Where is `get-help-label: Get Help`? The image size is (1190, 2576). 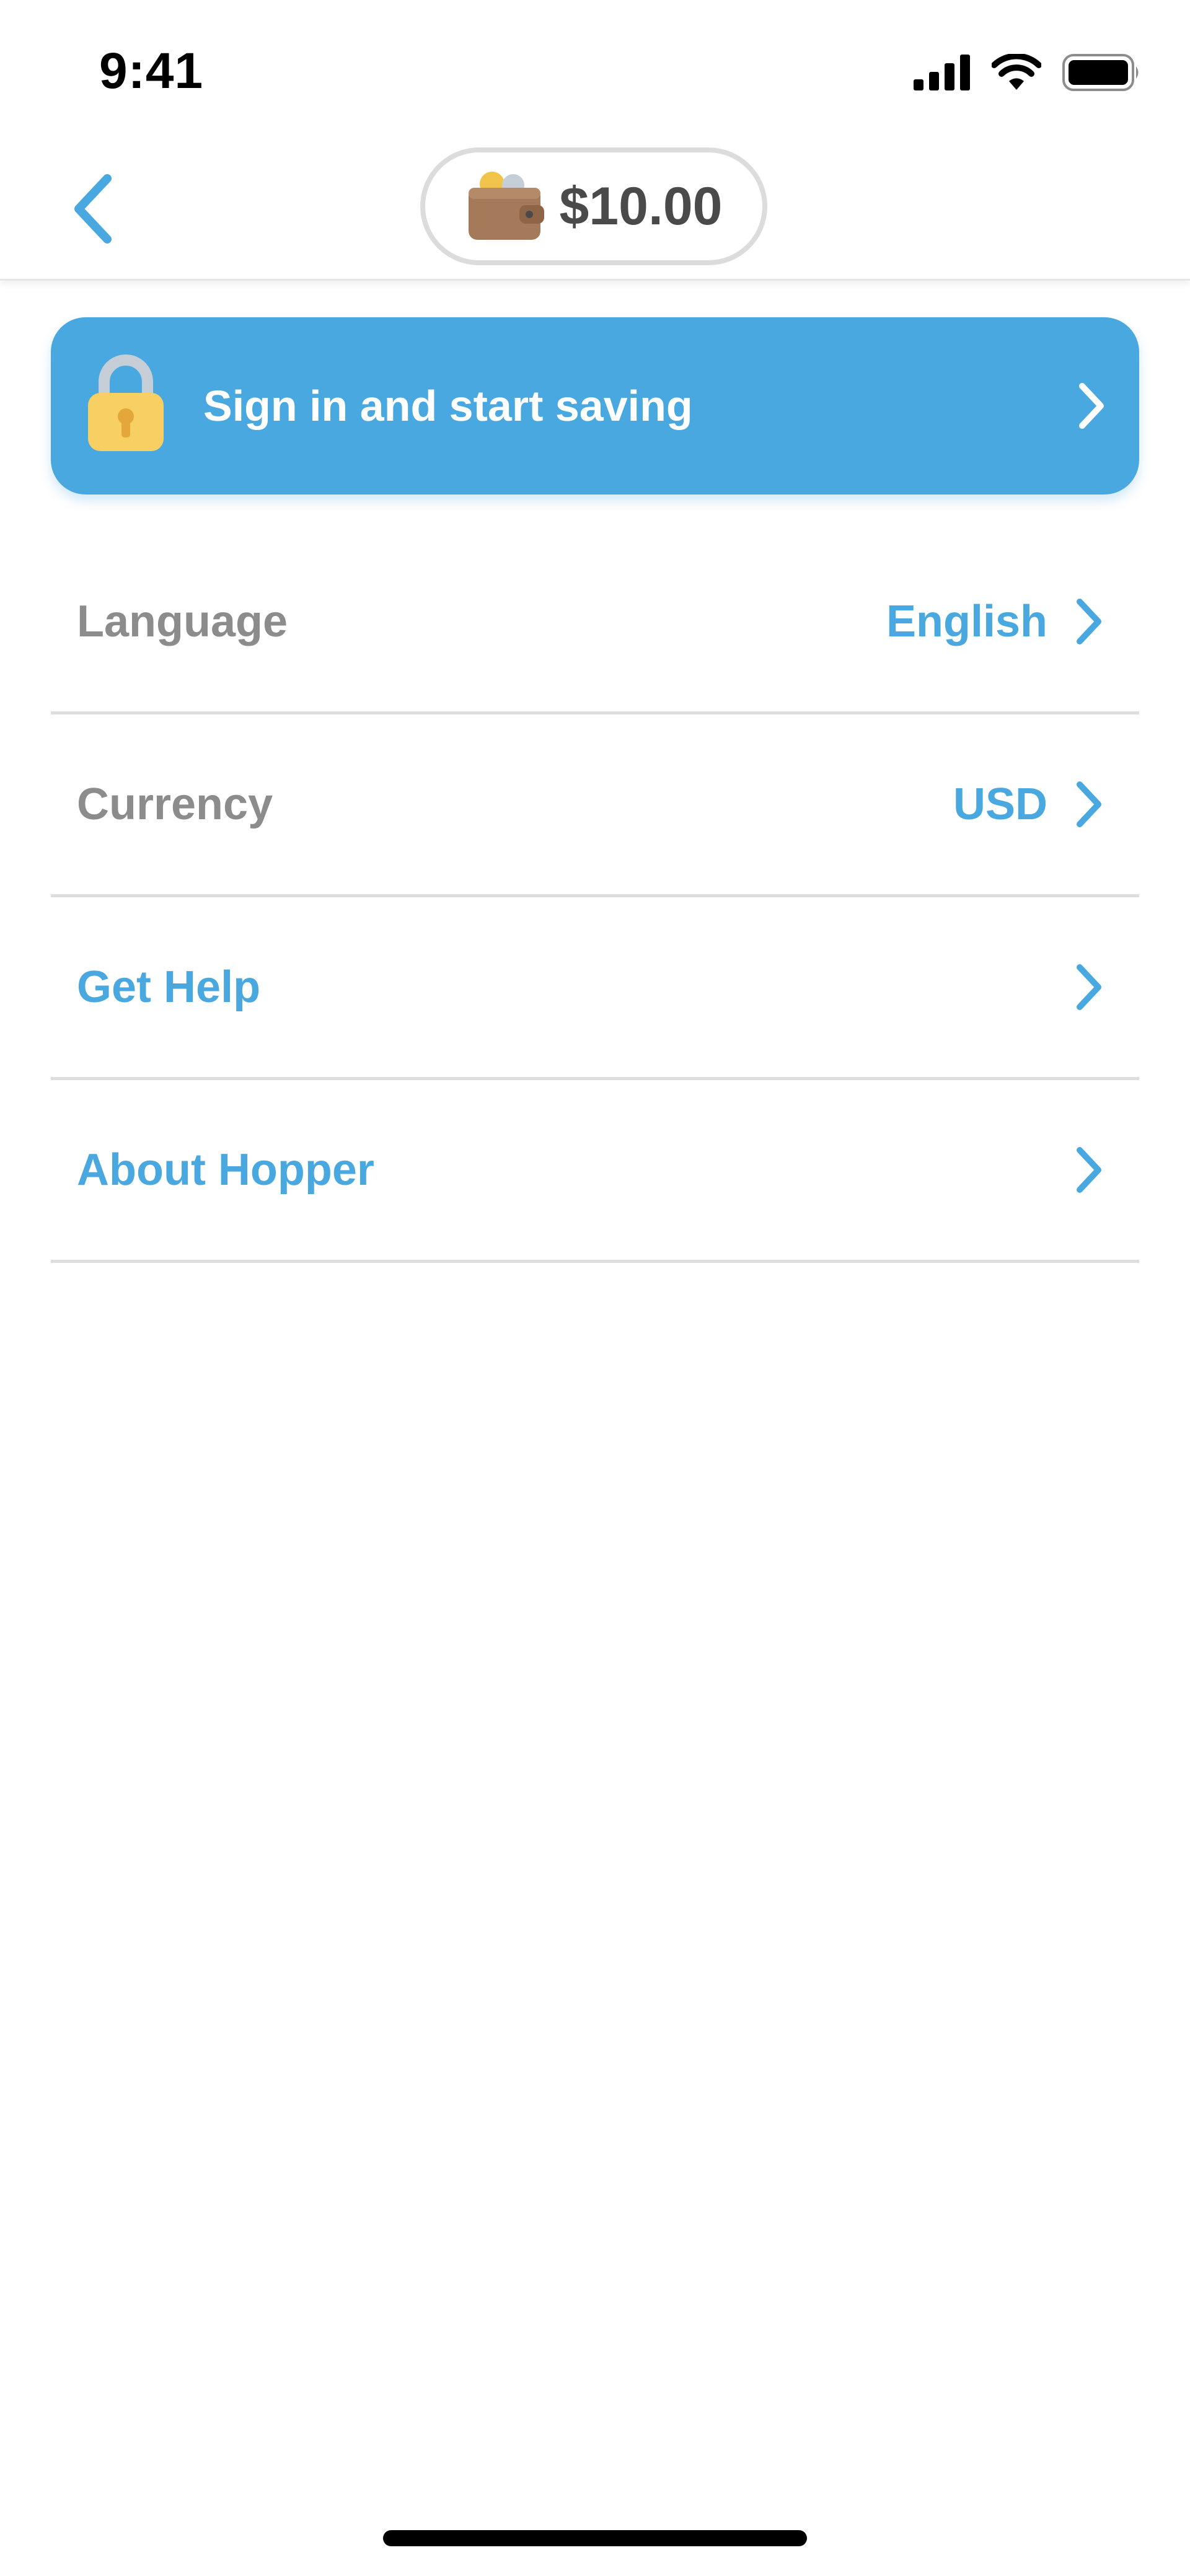
get-help-label: Get Help is located at coordinates (169, 987).